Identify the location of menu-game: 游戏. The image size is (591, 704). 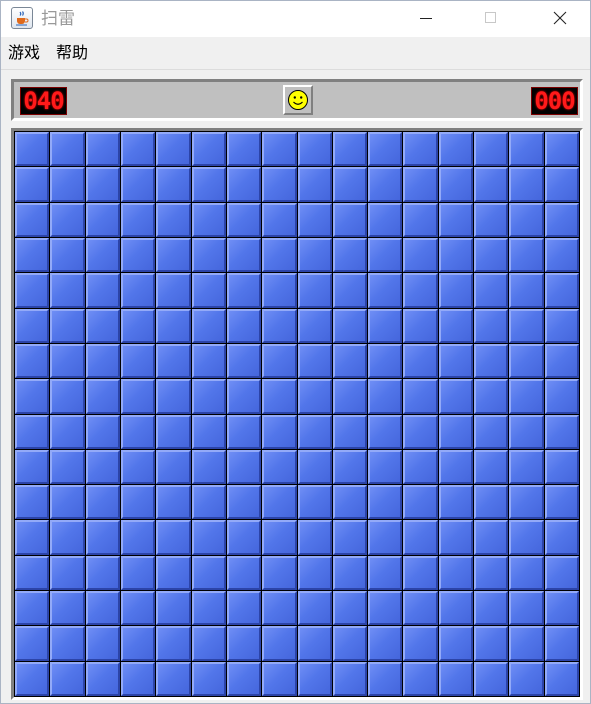
(24, 53).